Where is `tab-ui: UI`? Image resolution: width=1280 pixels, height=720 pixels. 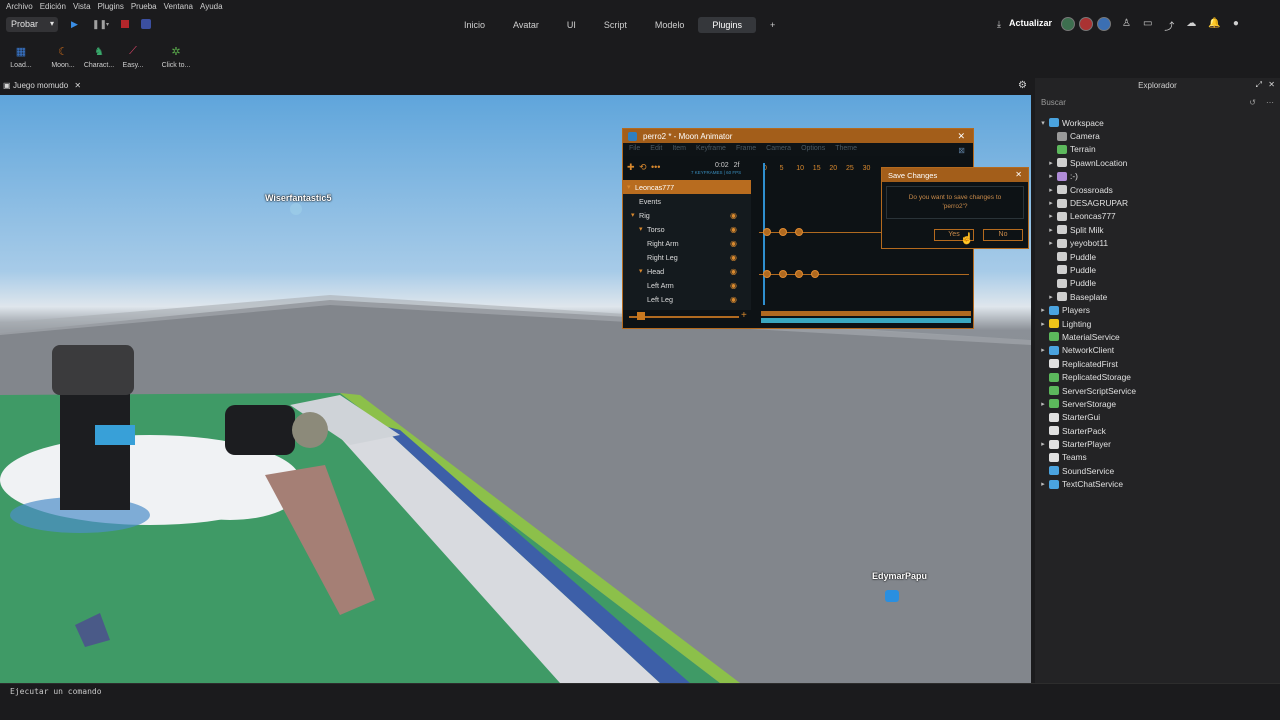 tab-ui: UI is located at coordinates (571, 25).